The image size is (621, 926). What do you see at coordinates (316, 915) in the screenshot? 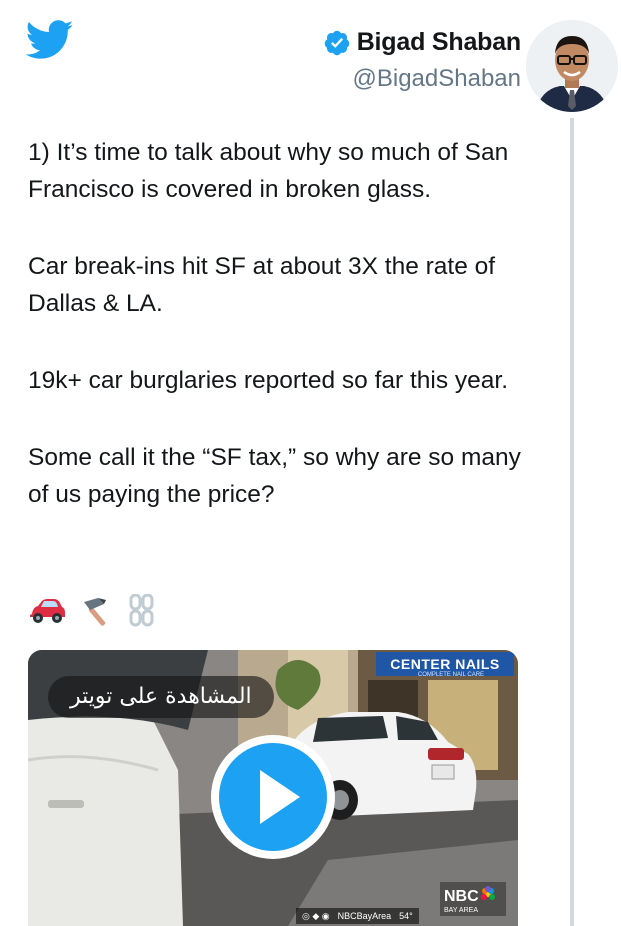
I see `social-icons: ◎ ◆ ◉` at bounding box center [316, 915].